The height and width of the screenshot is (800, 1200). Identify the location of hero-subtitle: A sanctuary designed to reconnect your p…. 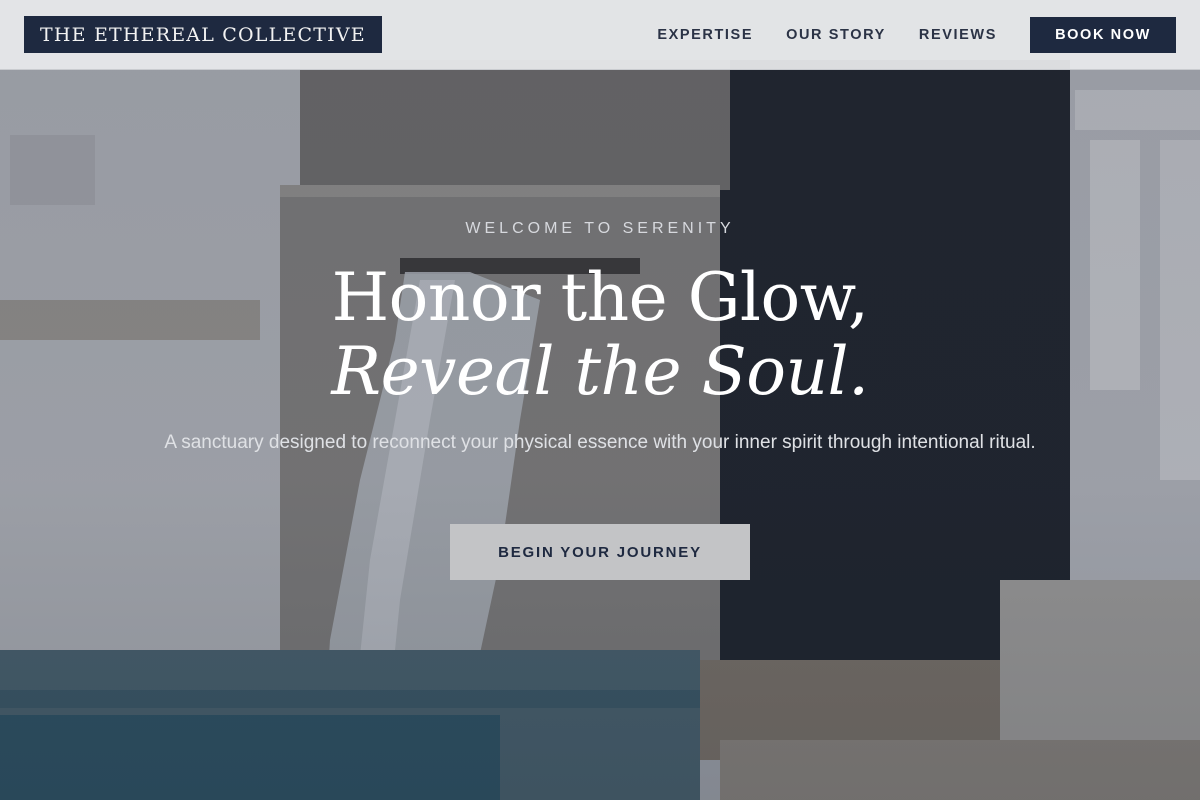
(600, 442).